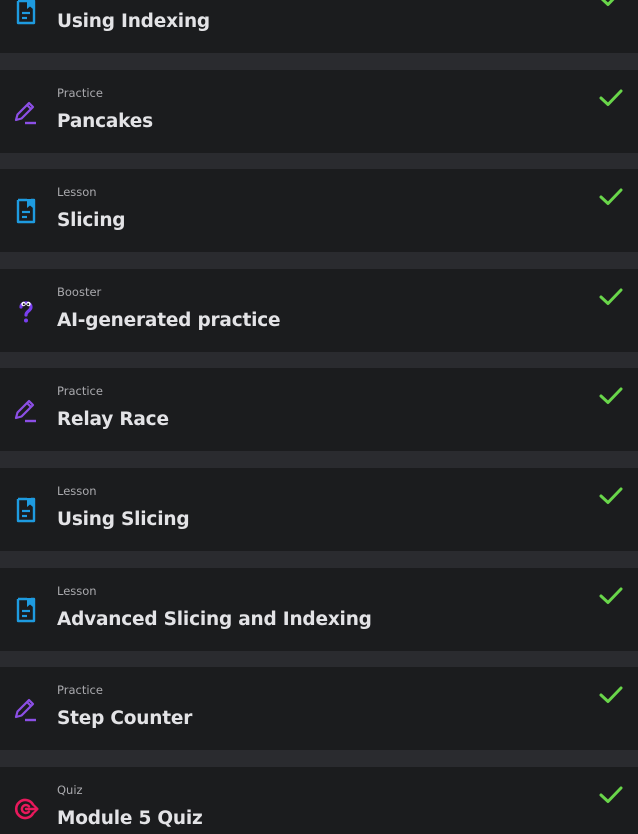 This screenshot has height=834, width=638. What do you see at coordinates (70, 789) in the screenshot?
I see `item-kind-label: Quiz` at bounding box center [70, 789].